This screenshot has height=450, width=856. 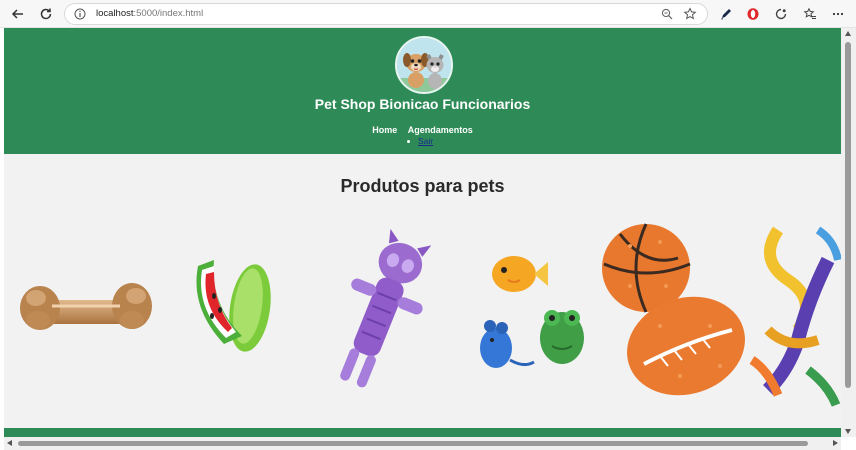 I want to click on more-icon, so click(x=838, y=14).